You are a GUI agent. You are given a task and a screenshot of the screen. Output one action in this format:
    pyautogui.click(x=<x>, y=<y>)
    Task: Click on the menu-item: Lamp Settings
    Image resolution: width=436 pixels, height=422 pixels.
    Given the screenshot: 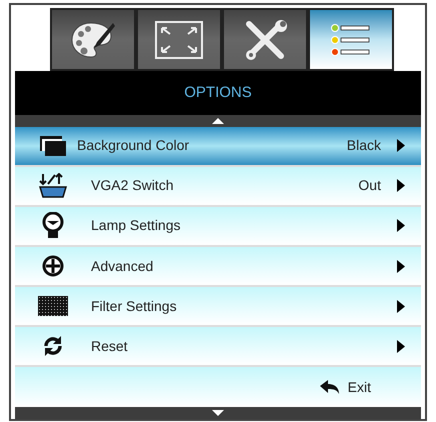 What is the action you would take?
    pyautogui.click(x=218, y=226)
    